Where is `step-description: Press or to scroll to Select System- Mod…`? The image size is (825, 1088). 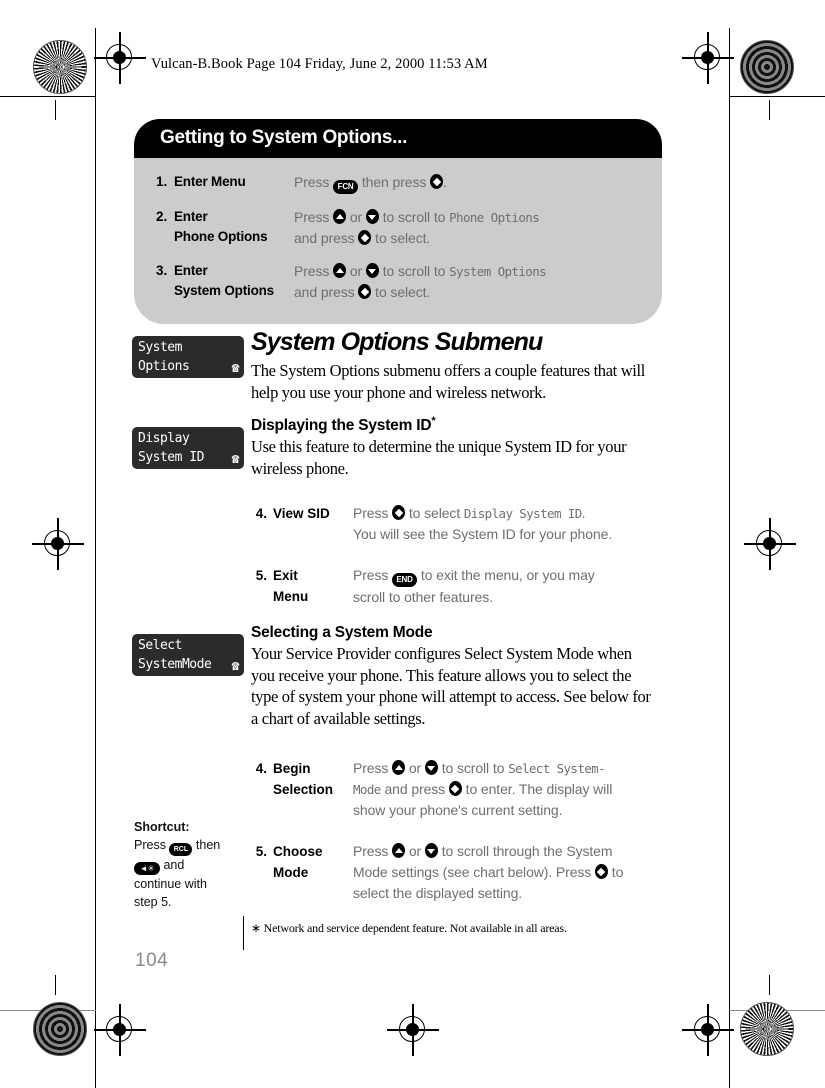
step-description: Press or to scroll to Select System- Mod… is located at coordinates (483, 789).